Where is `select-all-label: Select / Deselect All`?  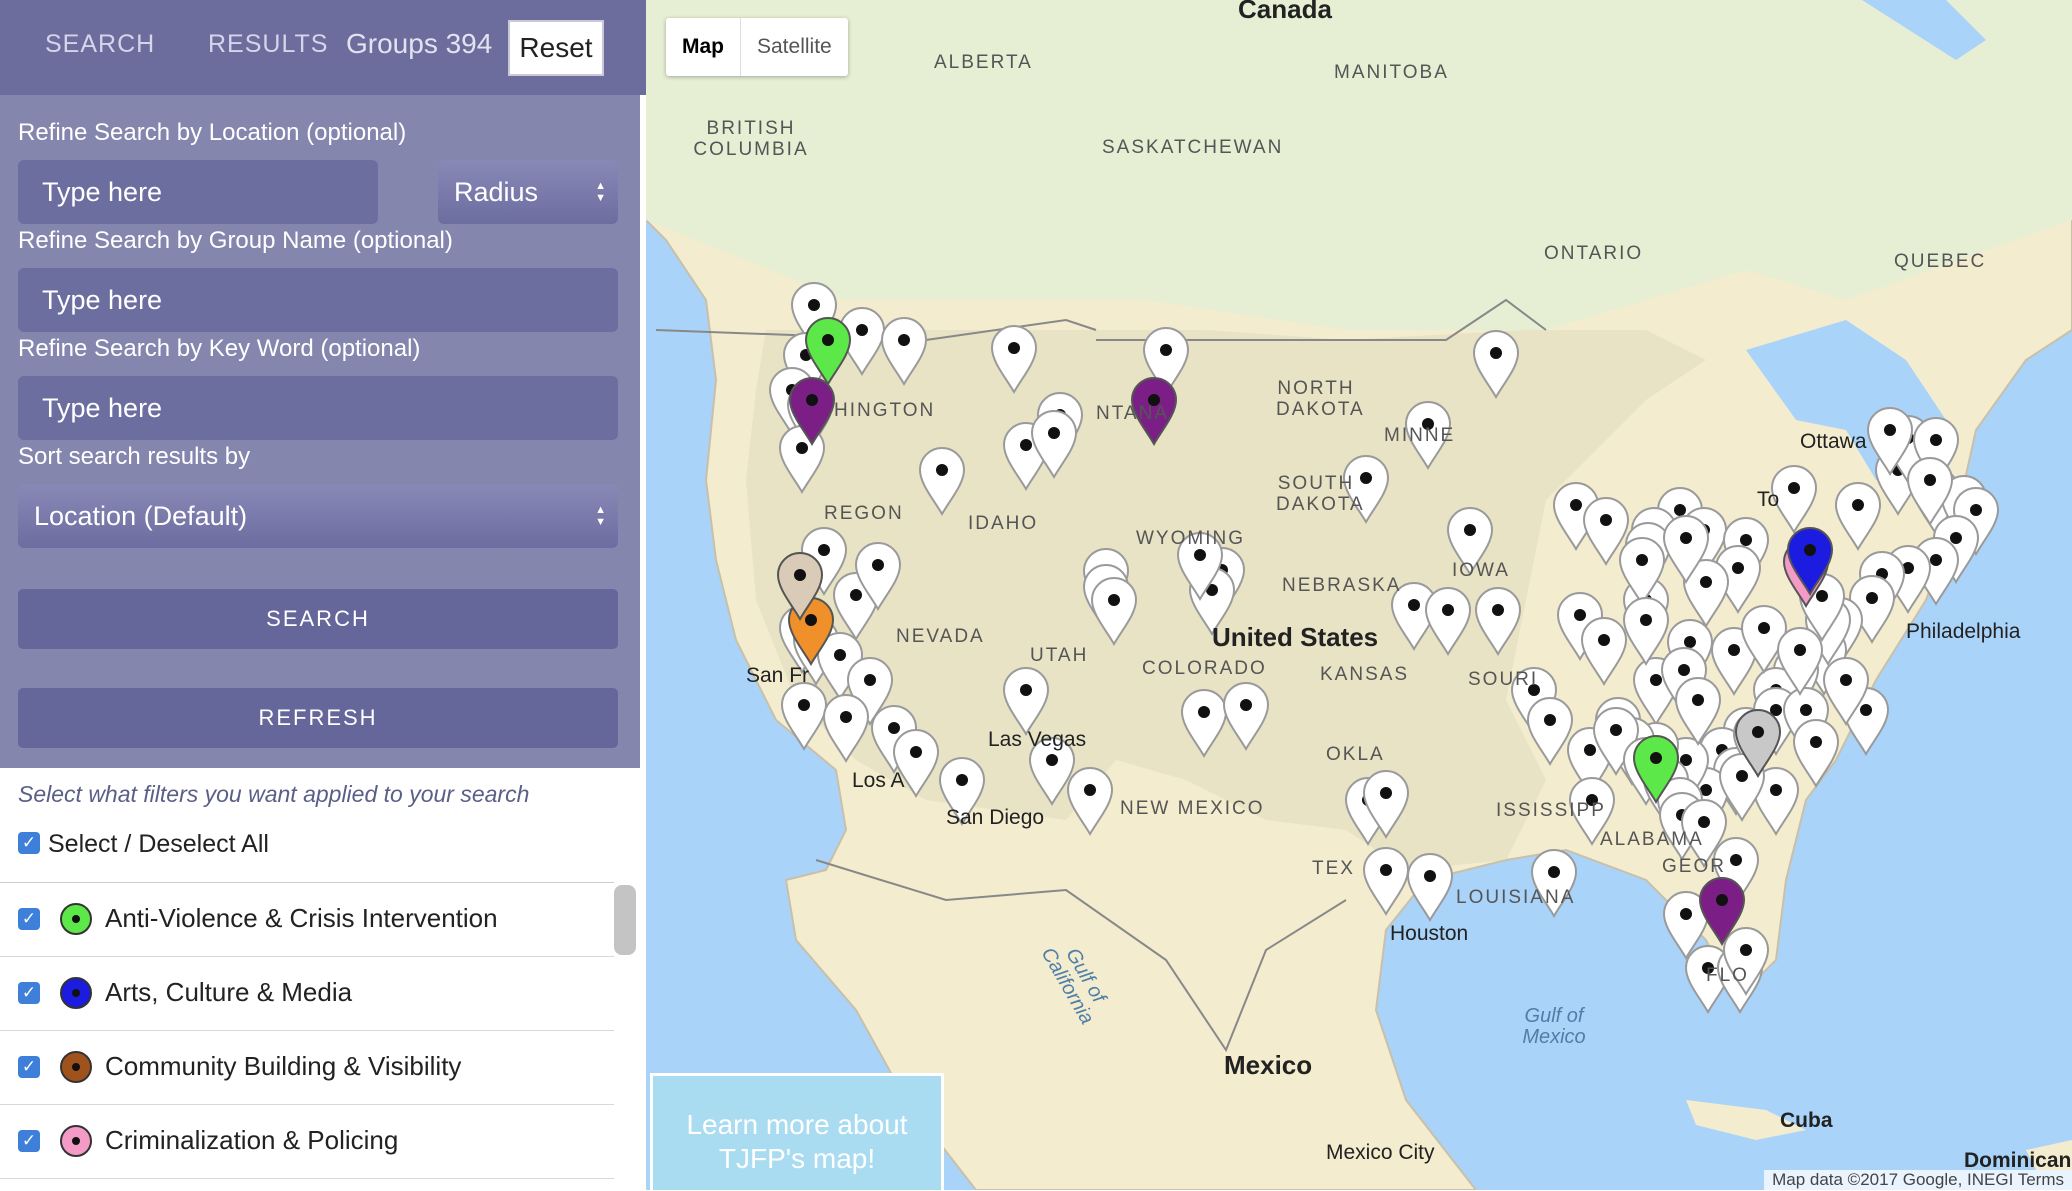 select-all-label: Select / Deselect All is located at coordinates (158, 844).